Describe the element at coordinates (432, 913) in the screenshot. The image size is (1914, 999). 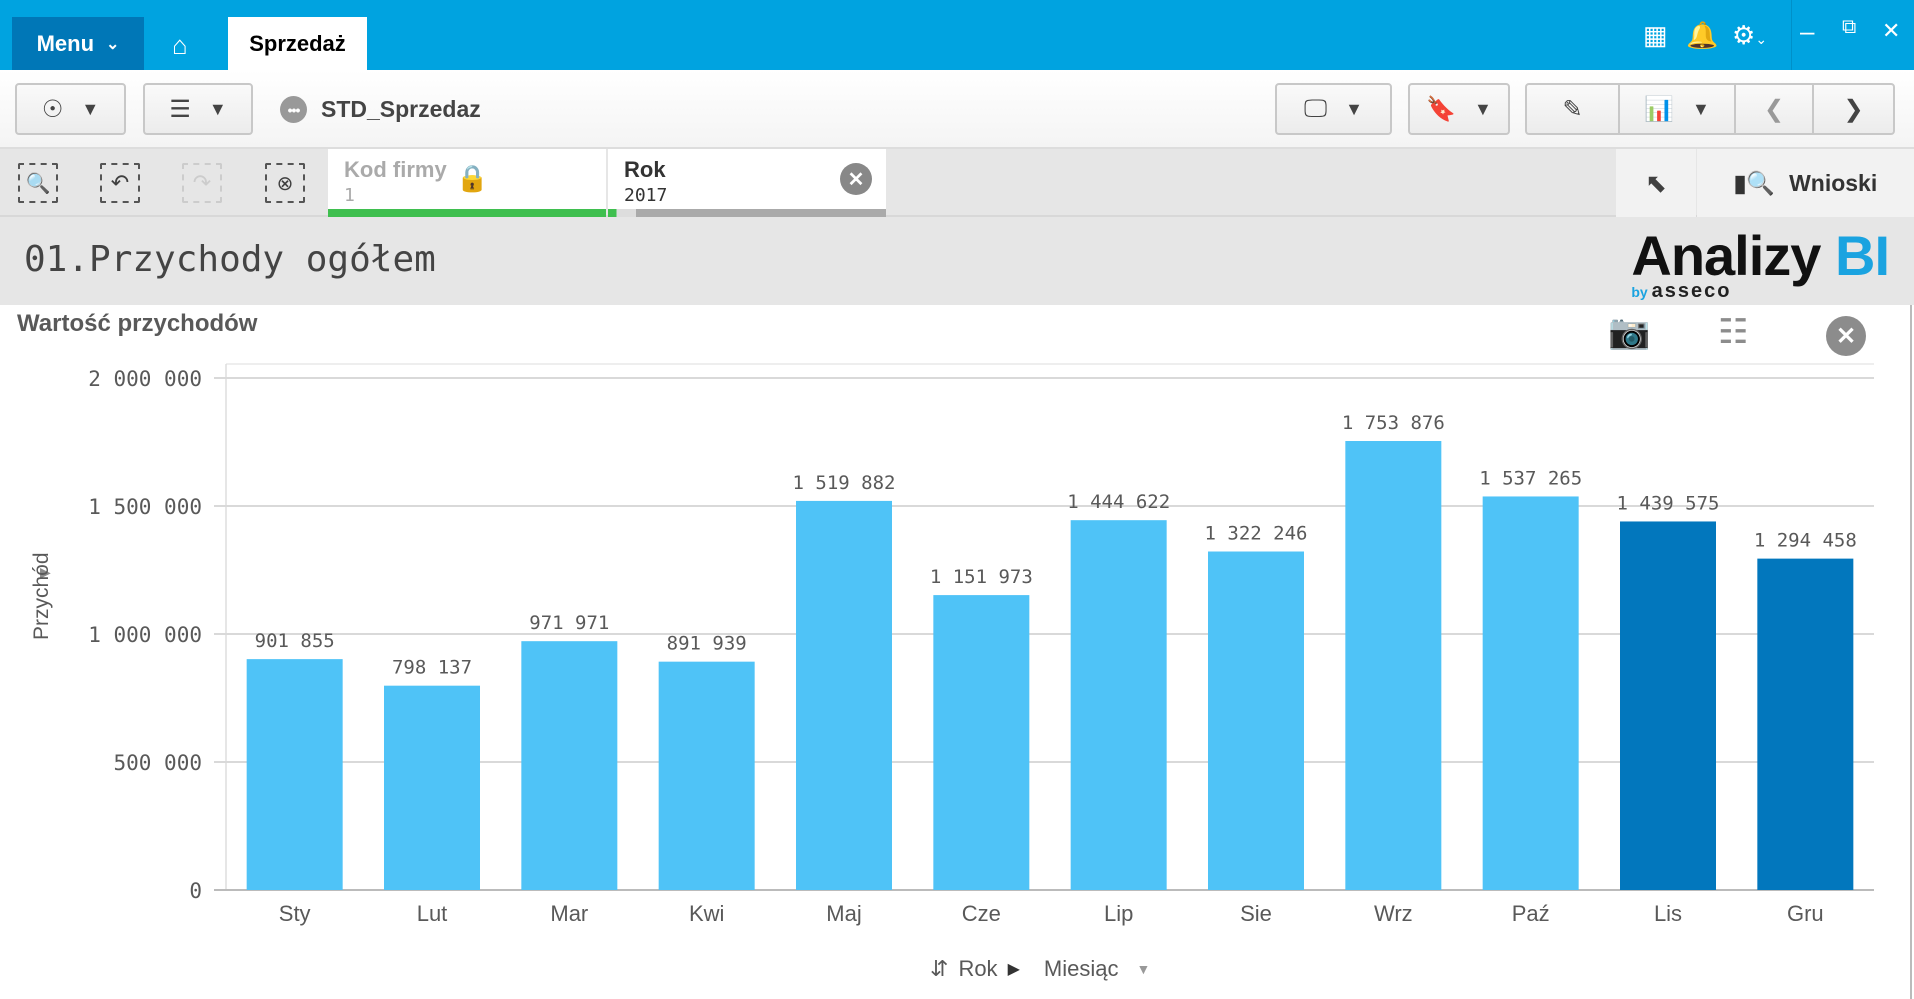
I see `x-tick-label: Lut` at that location.